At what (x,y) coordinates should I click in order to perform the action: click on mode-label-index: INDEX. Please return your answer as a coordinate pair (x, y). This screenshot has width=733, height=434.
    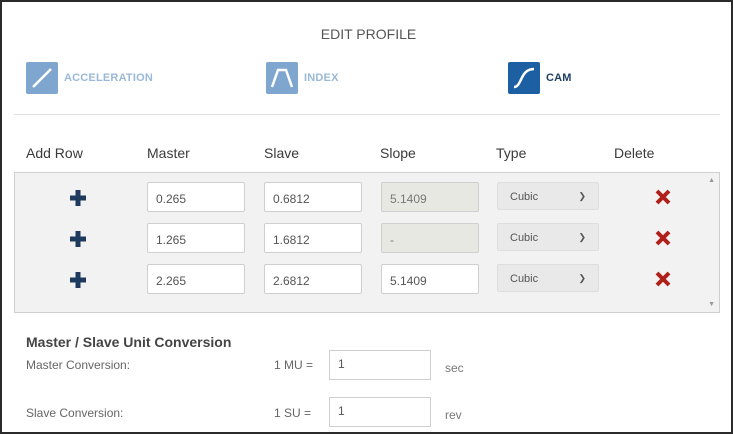
    Looking at the image, I should click on (321, 78).